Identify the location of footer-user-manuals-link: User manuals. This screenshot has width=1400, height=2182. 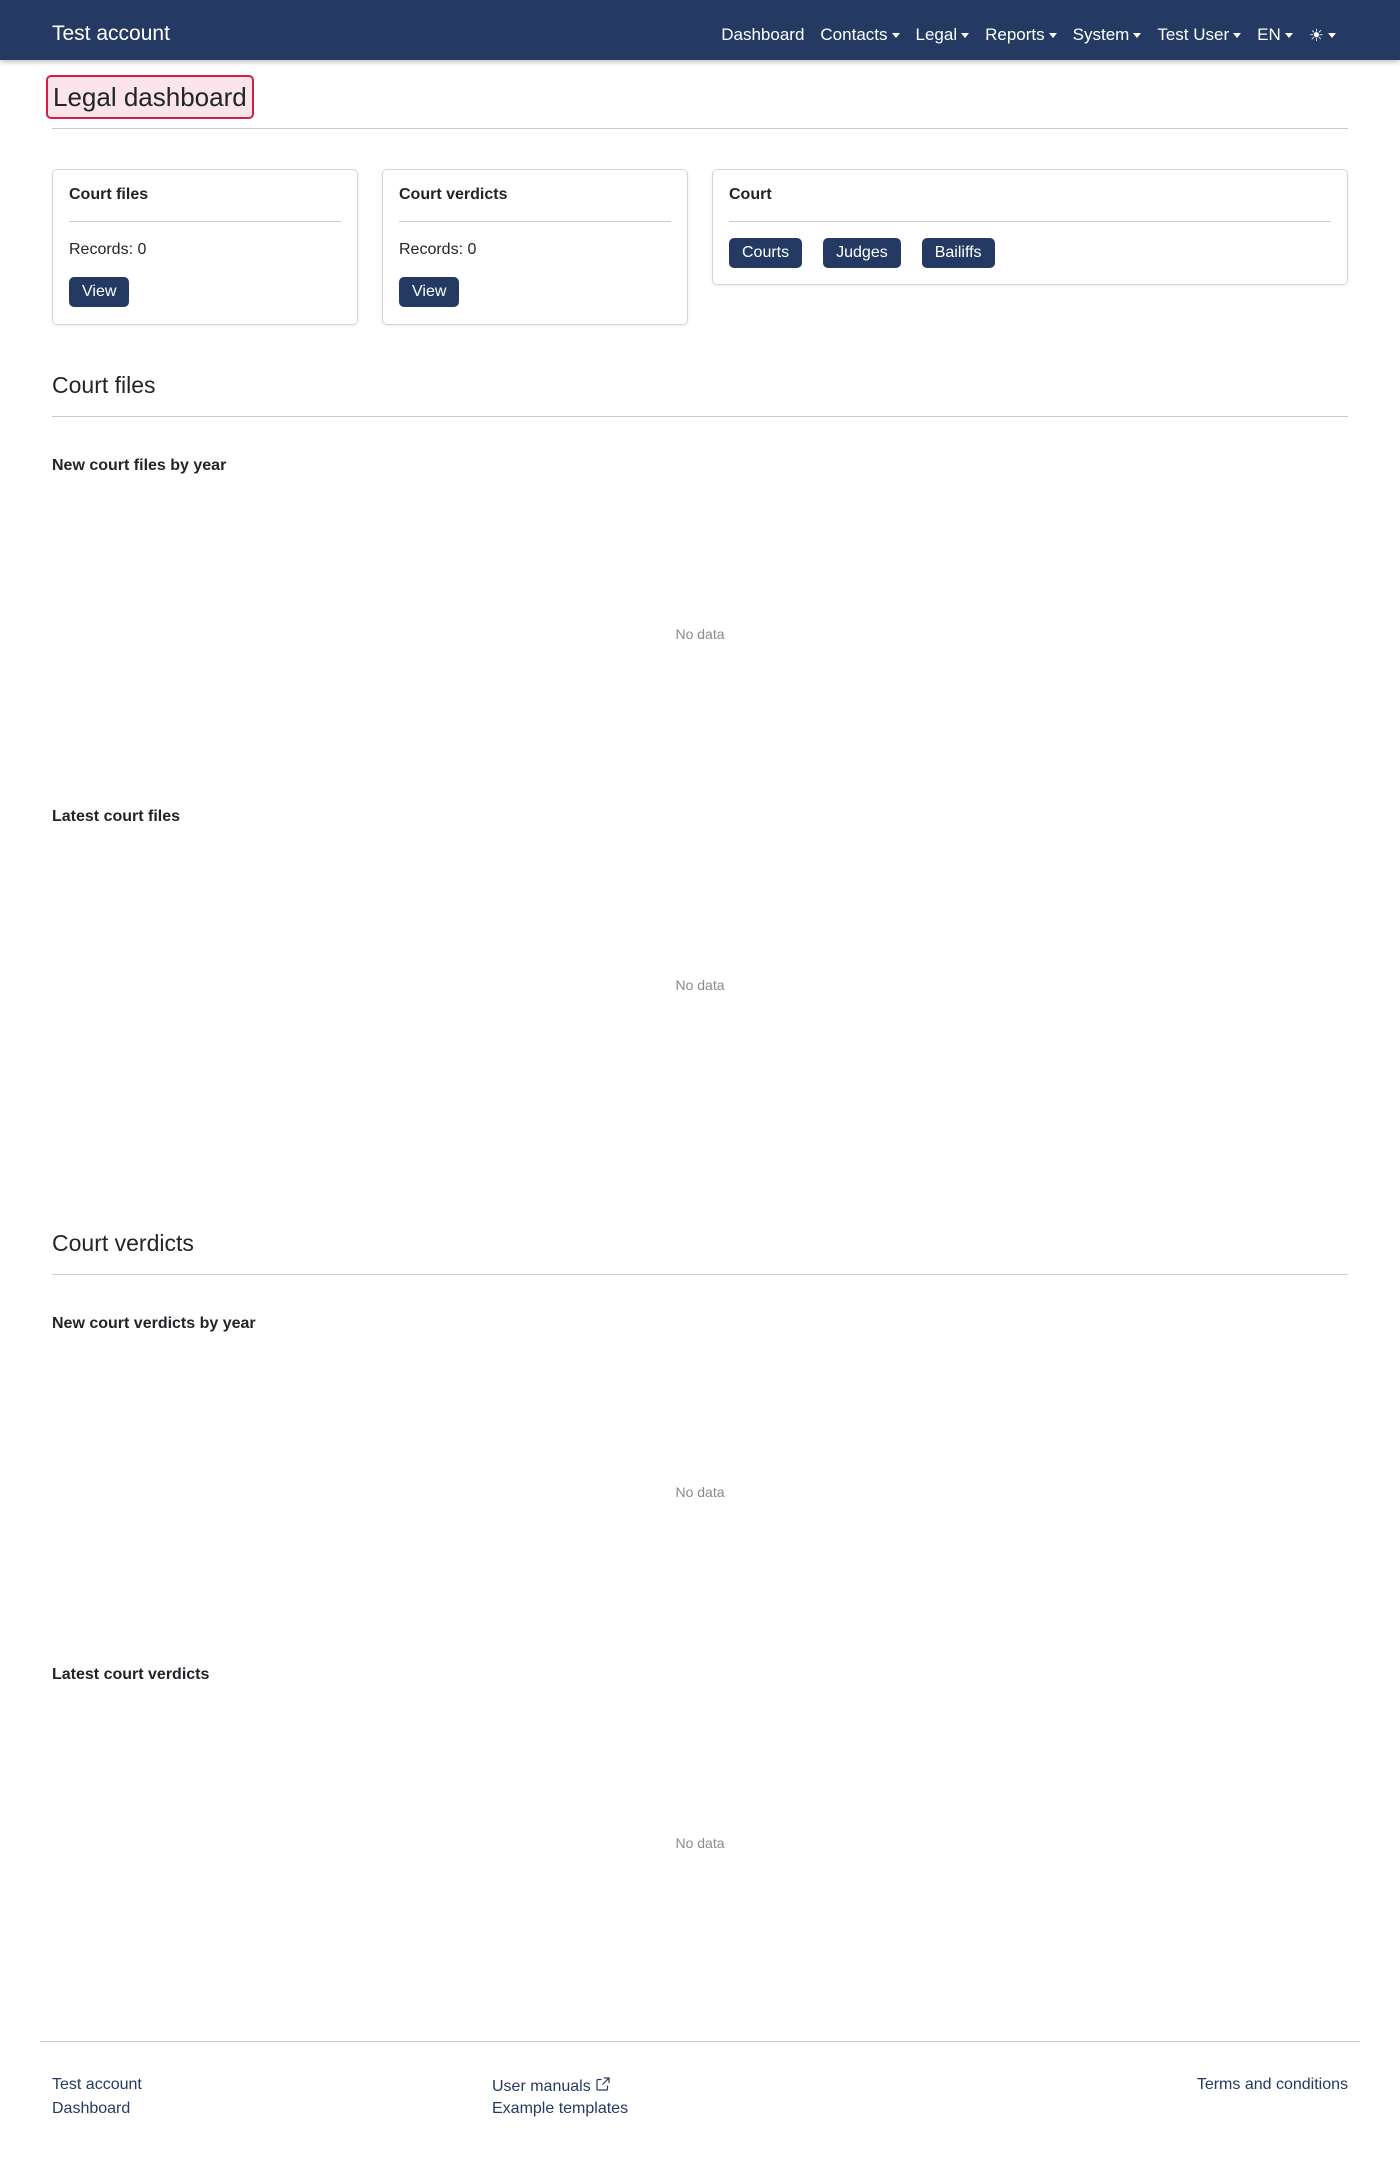
(551, 2086).